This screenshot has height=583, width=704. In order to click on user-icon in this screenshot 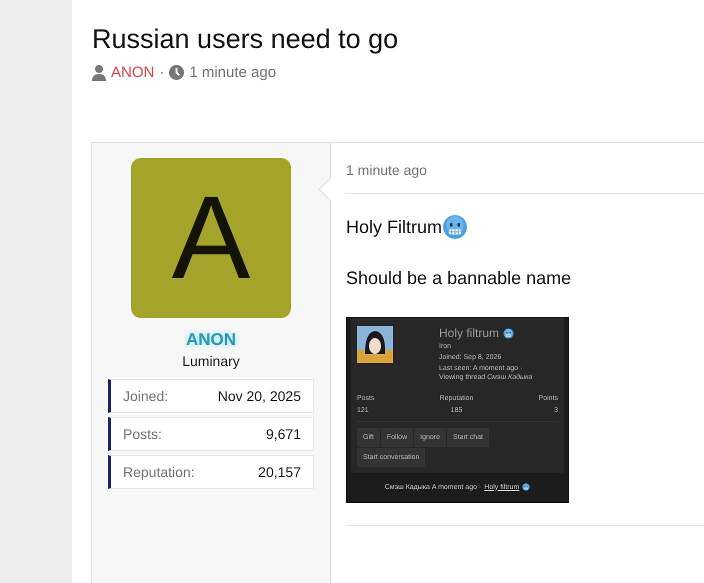, I will do `click(99, 72)`.